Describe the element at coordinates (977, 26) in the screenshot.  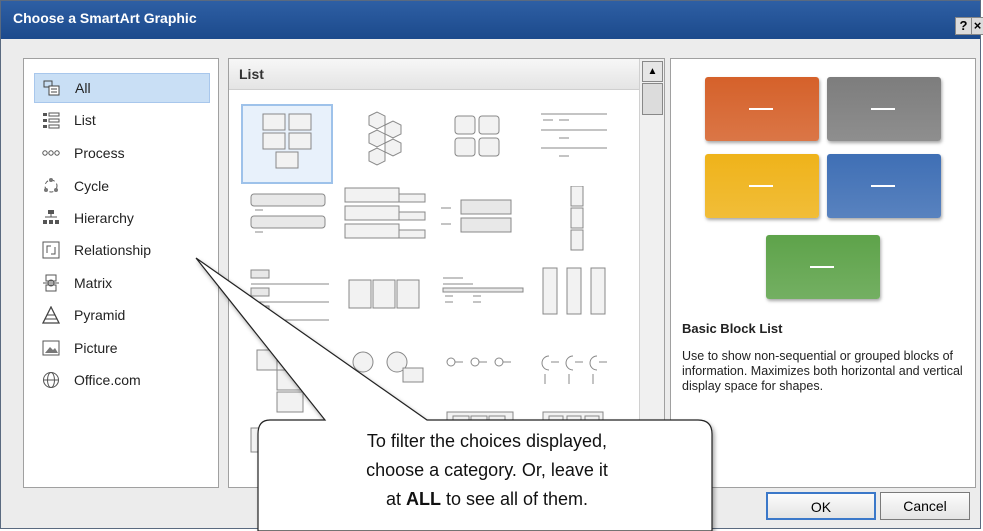
I see `close-button: ×` at that location.